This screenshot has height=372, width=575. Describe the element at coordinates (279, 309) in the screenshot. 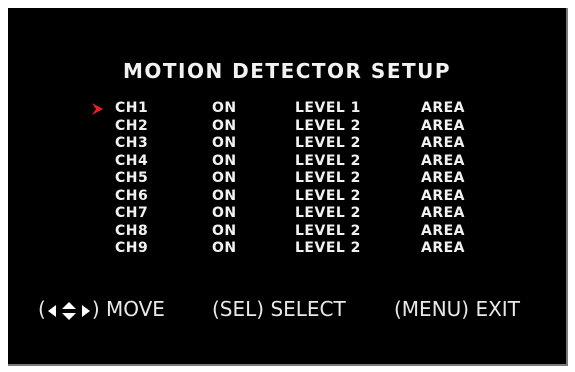

I see `select-hint: (SEL) SELECT` at that location.